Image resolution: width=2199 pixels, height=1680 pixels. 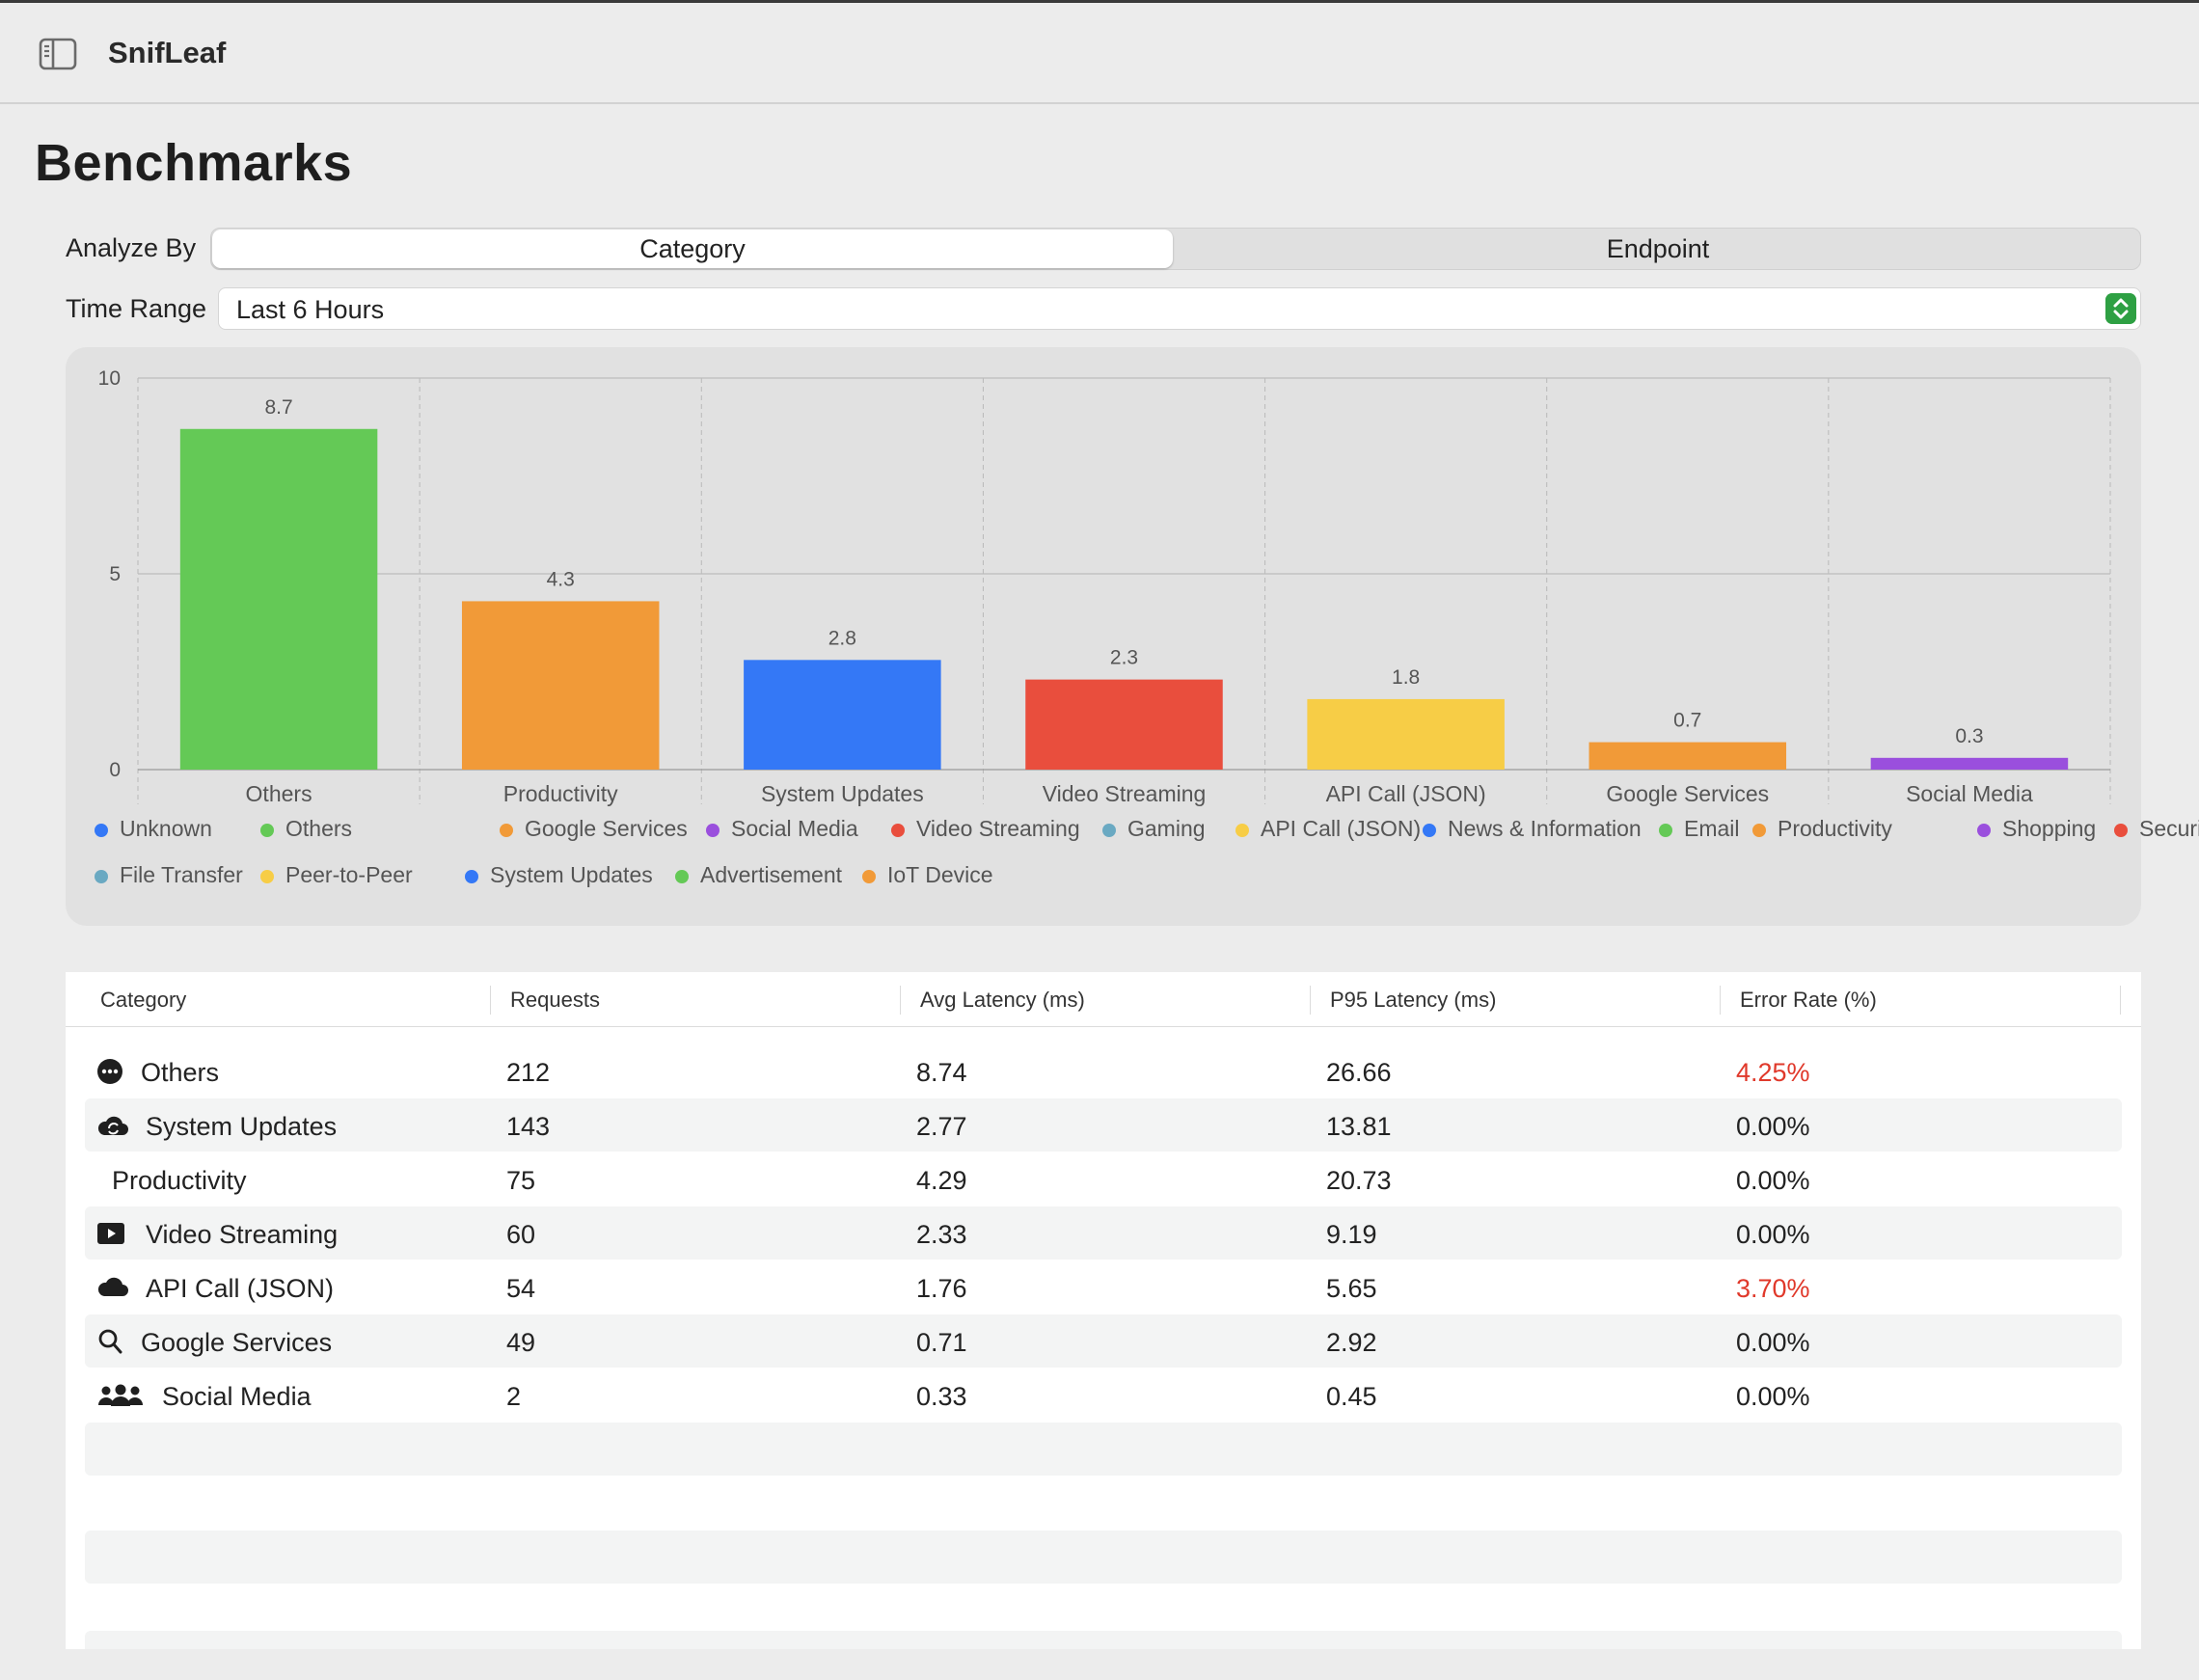 What do you see at coordinates (1687, 794) in the screenshot?
I see `x-tick-label: Google Services` at bounding box center [1687, 794].